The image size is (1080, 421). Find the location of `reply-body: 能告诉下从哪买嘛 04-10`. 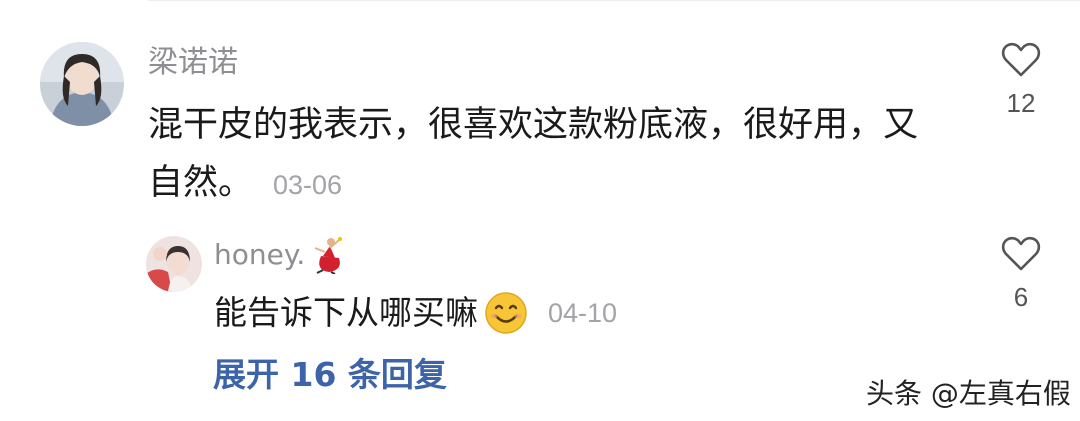

reply-body: 能告诉下从哪买嘛 04-10 is located at coordinates (415, 313).